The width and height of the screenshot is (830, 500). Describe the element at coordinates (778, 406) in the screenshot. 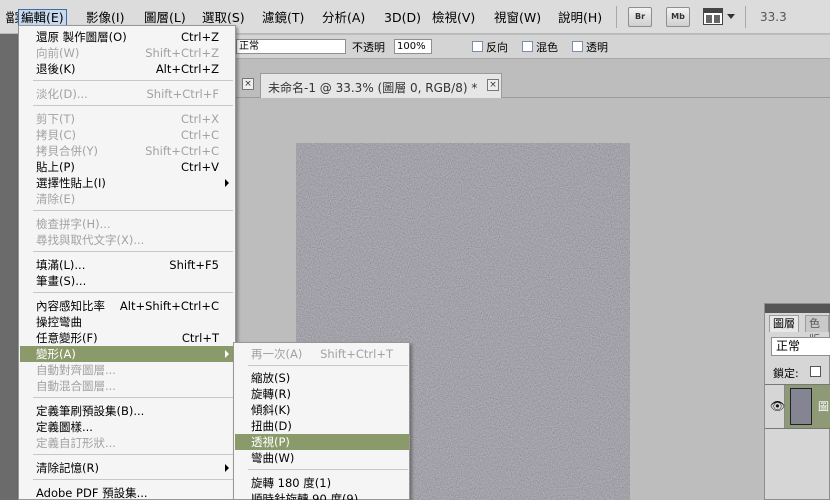

I see `eye-icon: 👁` at that location.